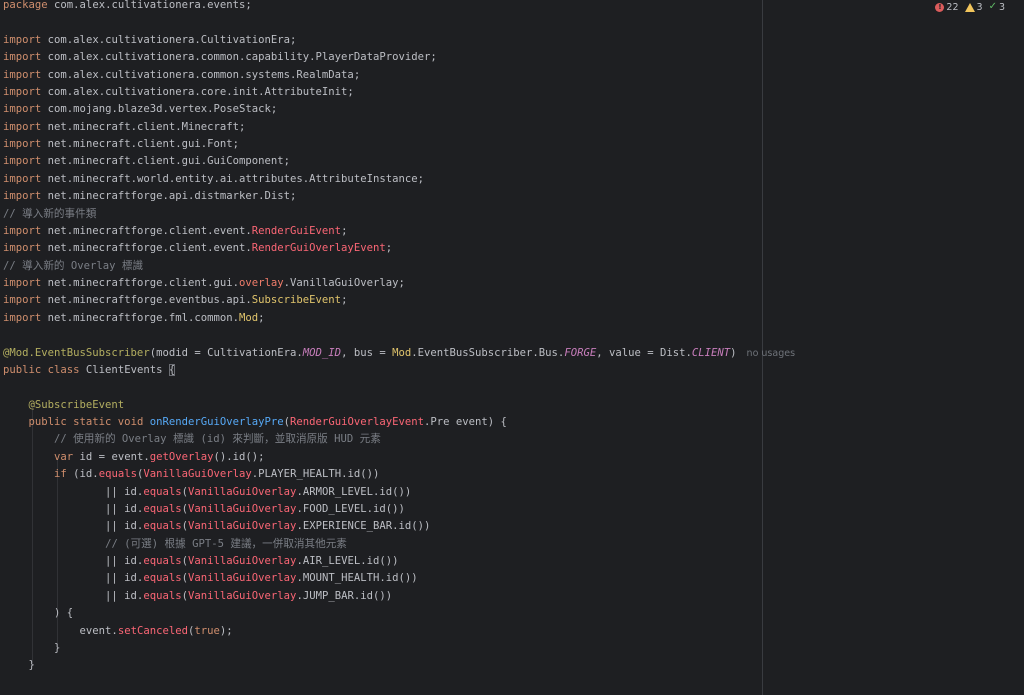 This screenshot has height=695, width=1024. Describe the element at coordinates (38, 613) in the screenshot. I see `code-line: ) {` at that location.